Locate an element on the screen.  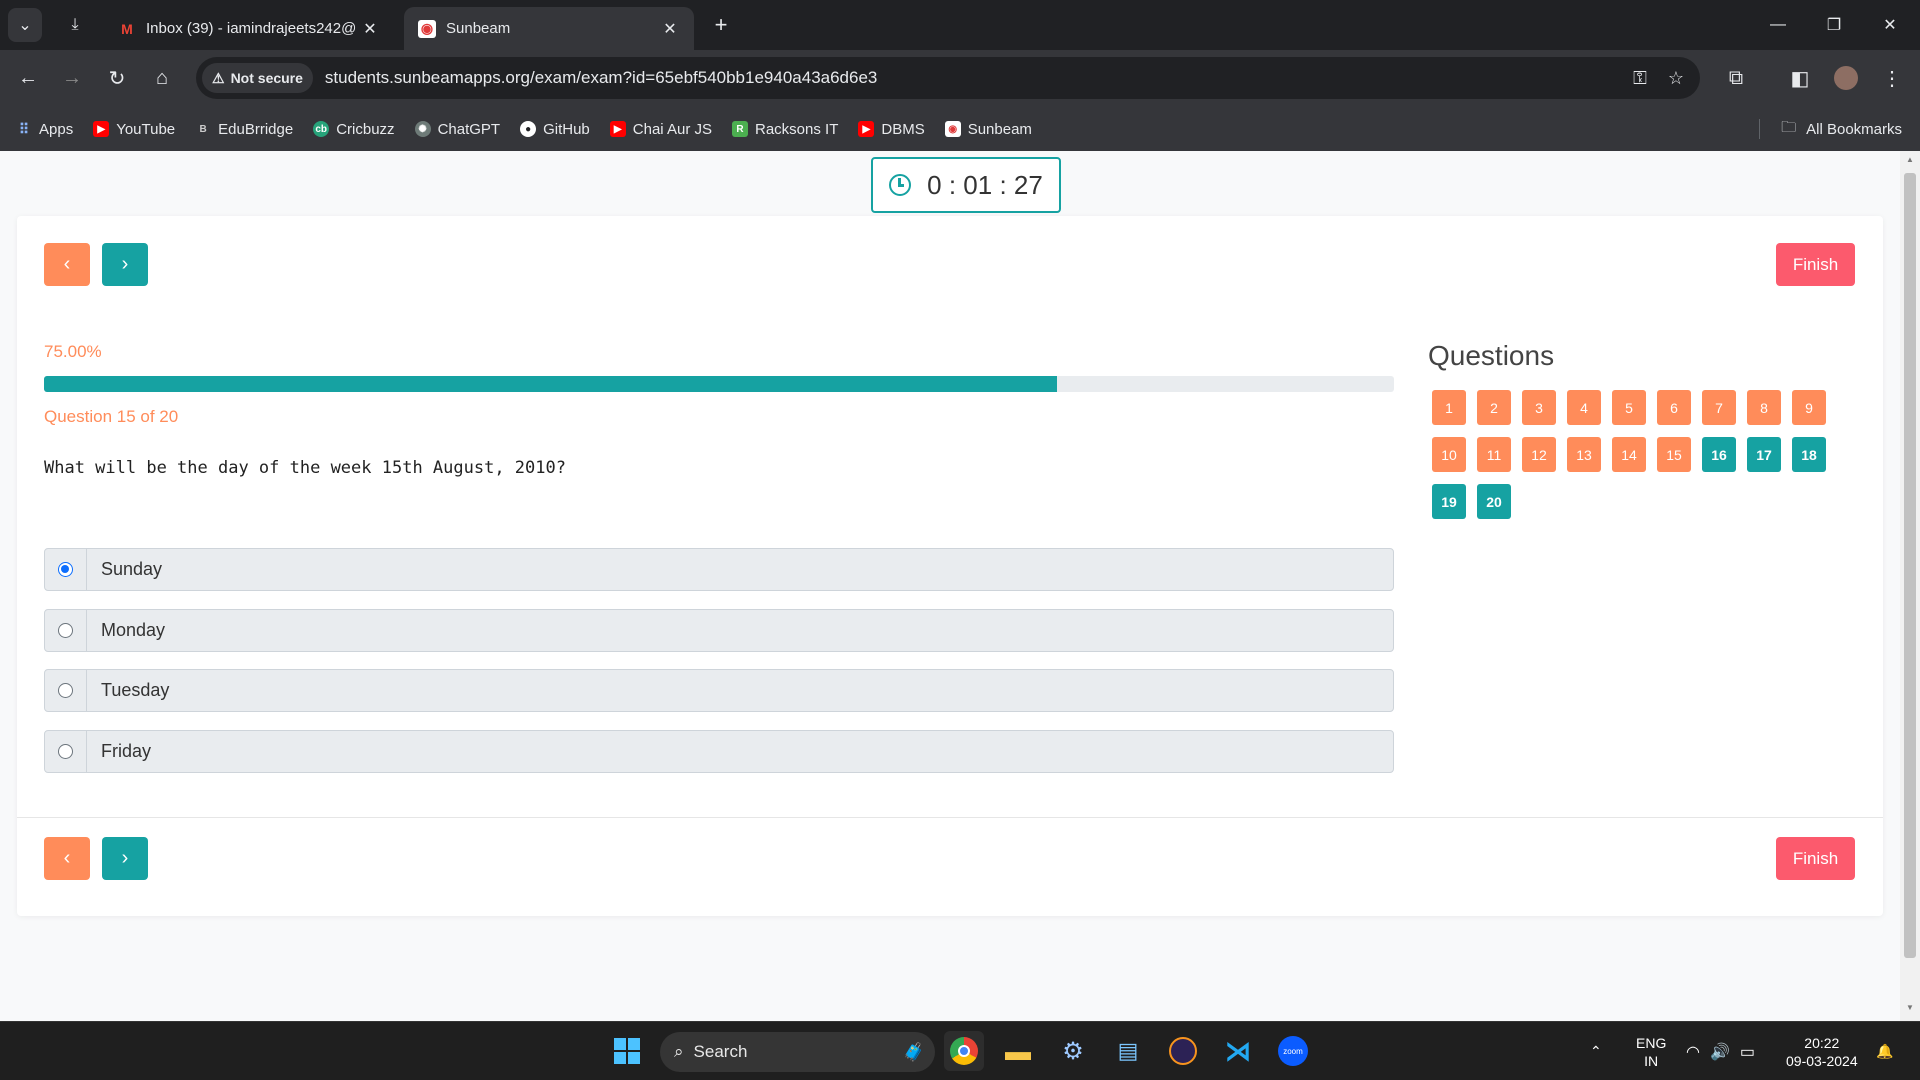
bookmark-star-button: ☆ is located at coordinates (1676, 78).